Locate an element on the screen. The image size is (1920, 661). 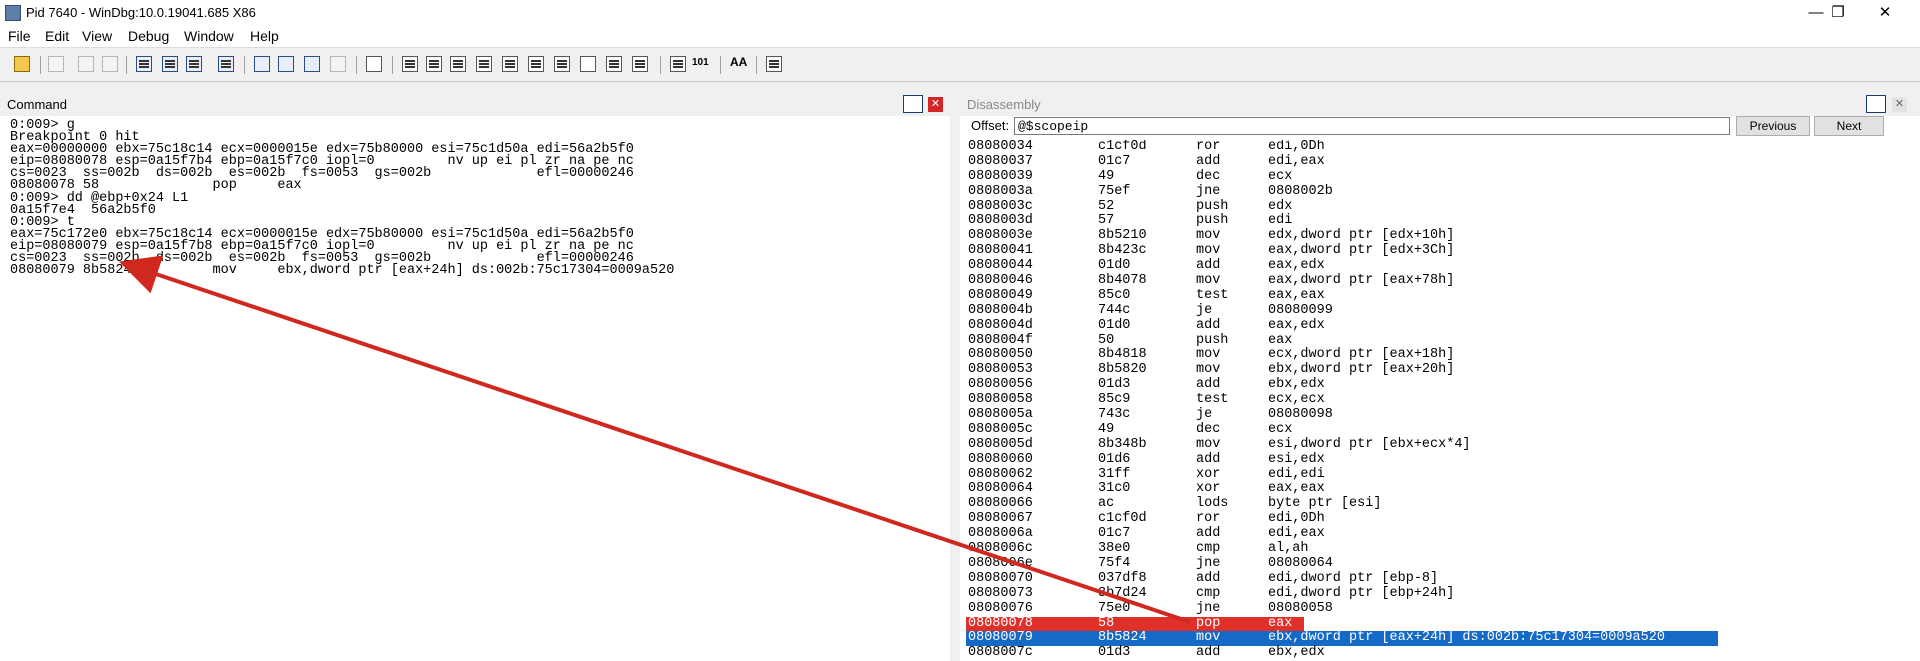
disassembly-line: 08080070 037df8 add edi,dword ptr [ebp-8] is located at coordinates (1436, 579).